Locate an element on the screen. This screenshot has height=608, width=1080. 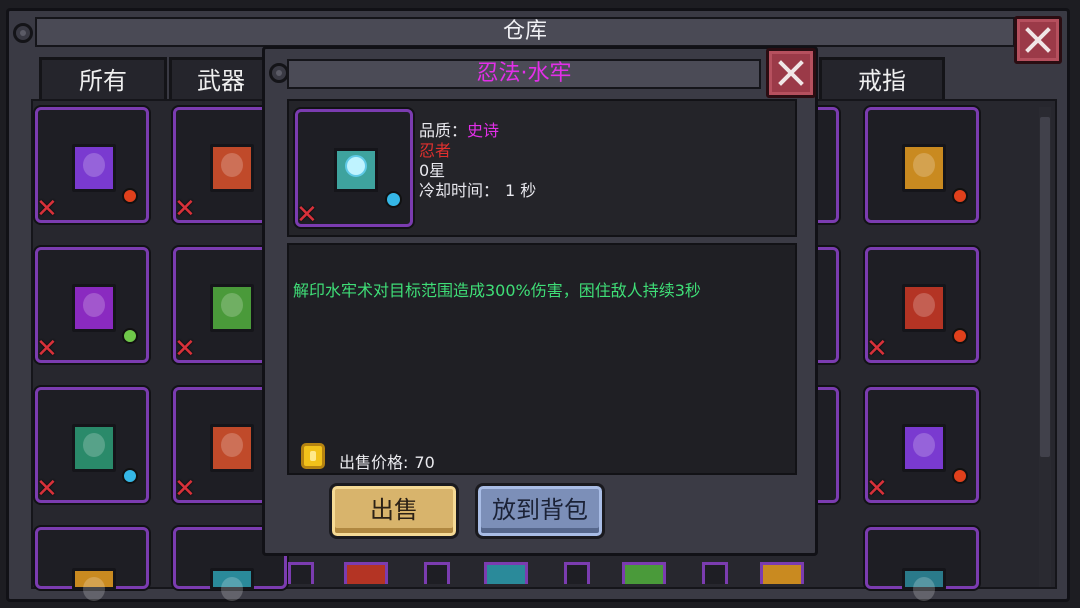
item-info-box: ✕ 品质：史诗 忍者 0星 冷却时间： 1 秒 is located at coordinates (542, 168).